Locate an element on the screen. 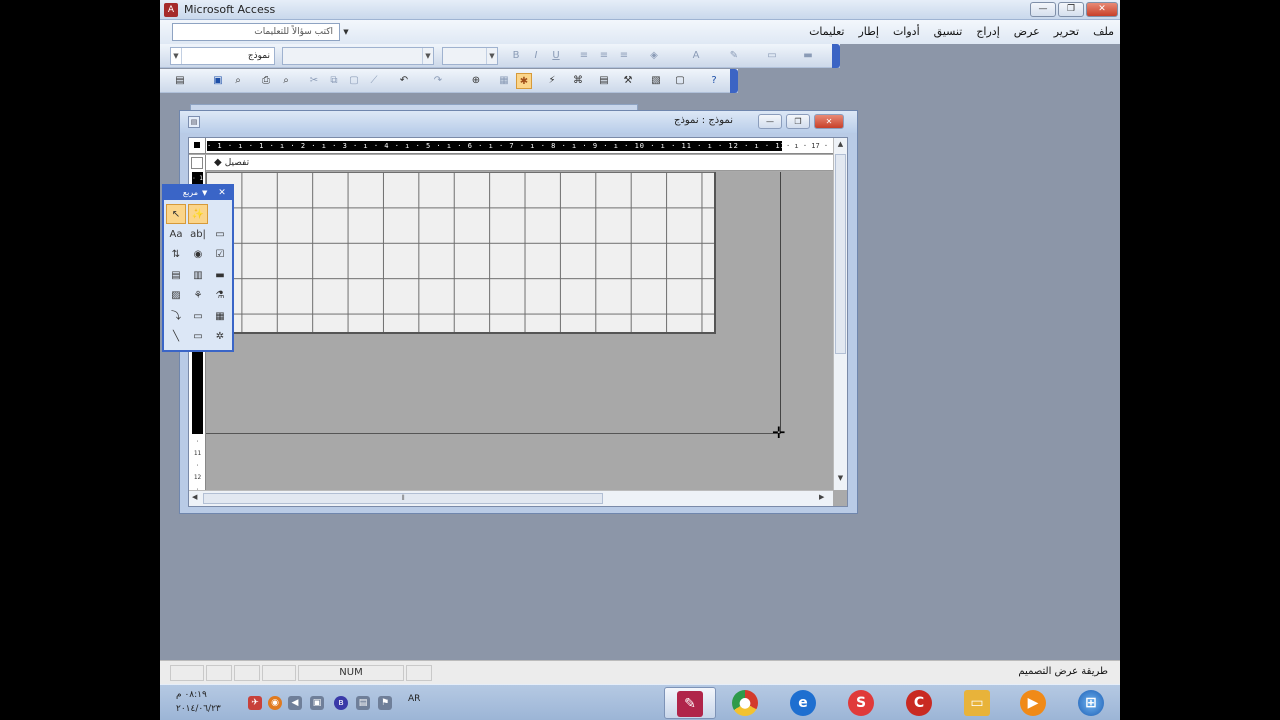 The height and width of the screenshot is (720, 1280). minimize-button: — is located at coordinates (1043, 9).